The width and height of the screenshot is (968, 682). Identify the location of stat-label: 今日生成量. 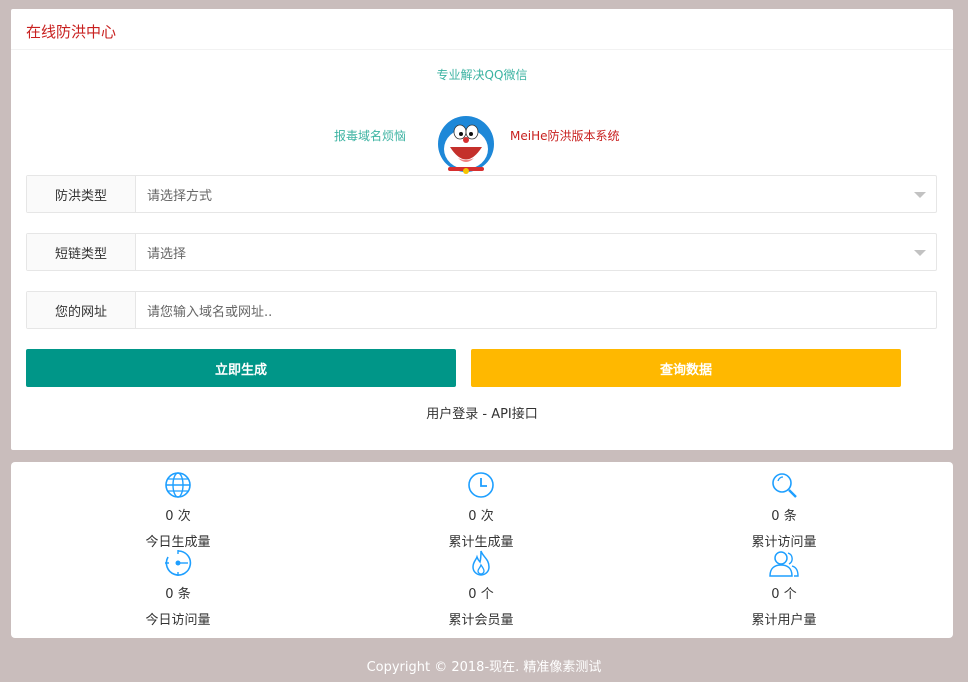
(178, 542).